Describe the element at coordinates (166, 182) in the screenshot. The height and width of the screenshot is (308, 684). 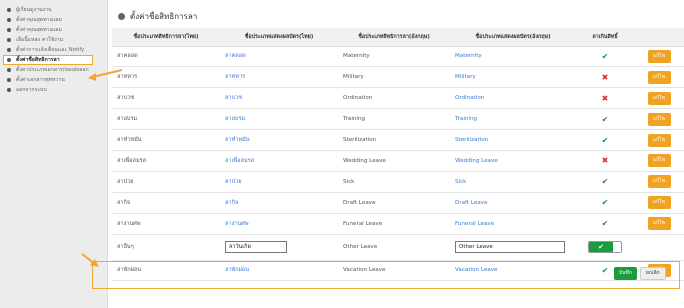
I see `leave-name-th: ลาป่วย` at that location.